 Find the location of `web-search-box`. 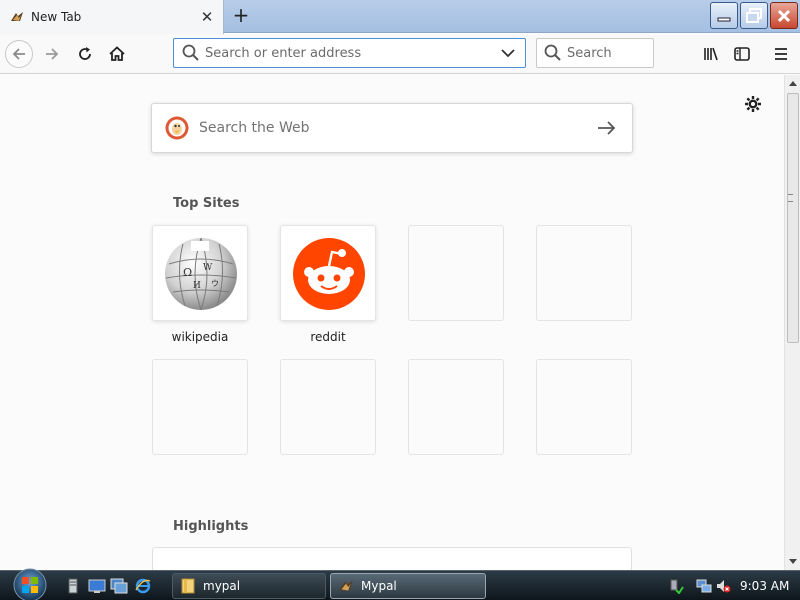

web-search-box is located at coordinates (392, 128).